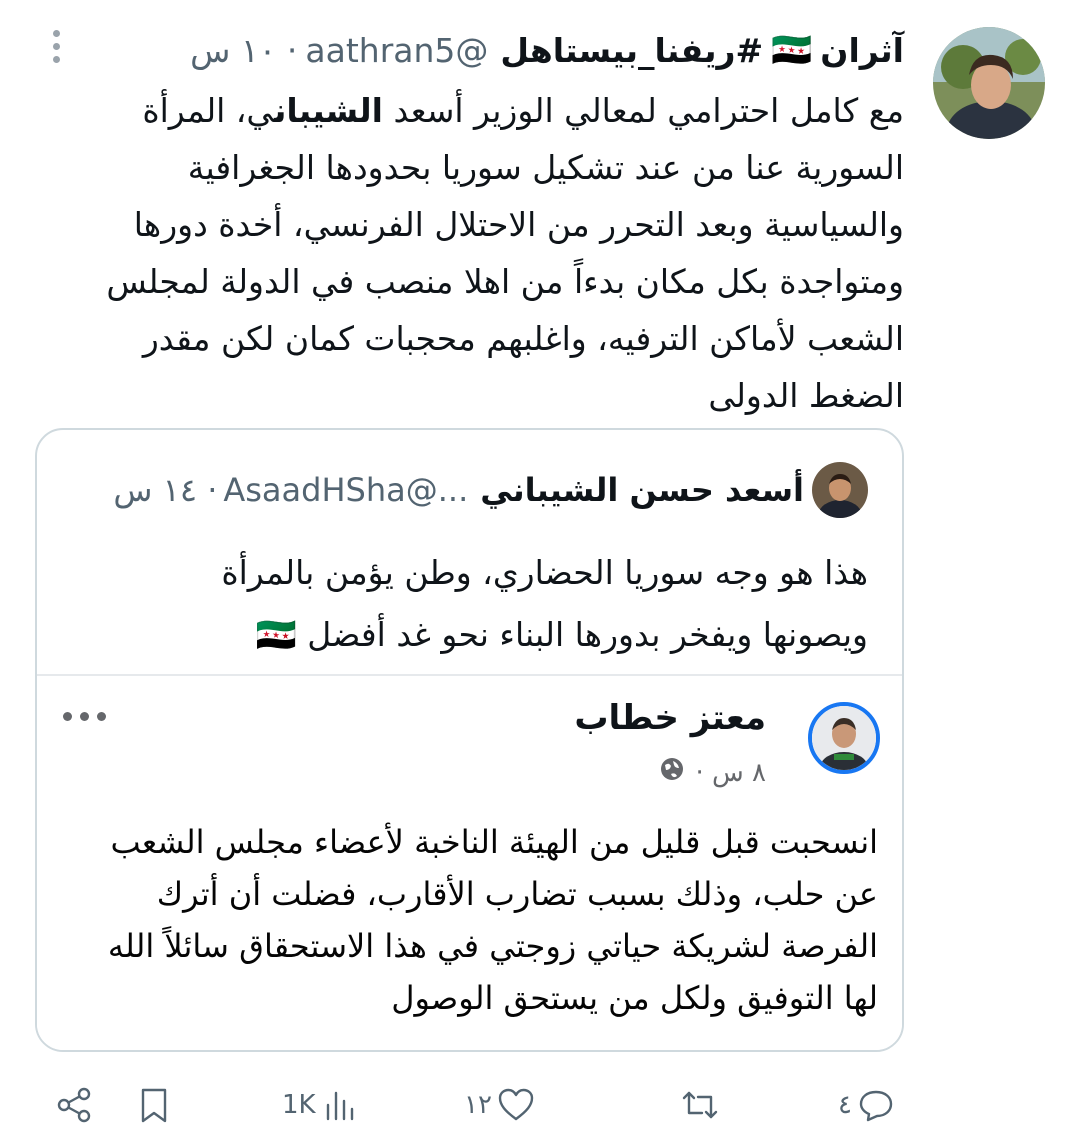  What do you see at coordinates (876, 1106) in the screenshot?
I see `reply-icon` at bounding box center [876, 1106].